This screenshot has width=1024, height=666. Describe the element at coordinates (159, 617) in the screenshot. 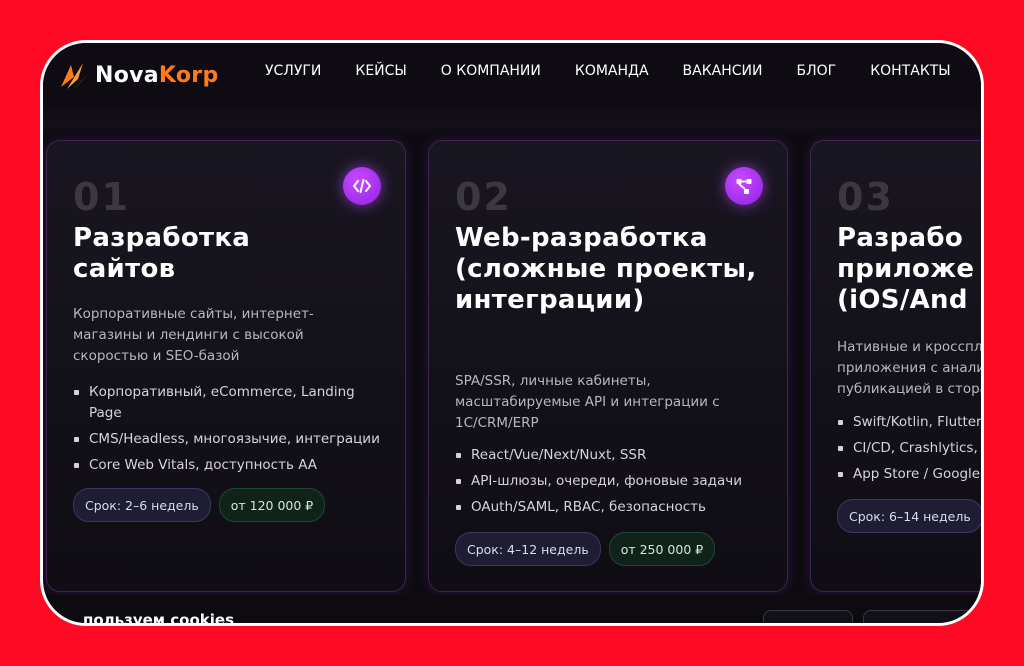

I see `cookie-text: пользуем cookies` at that location.